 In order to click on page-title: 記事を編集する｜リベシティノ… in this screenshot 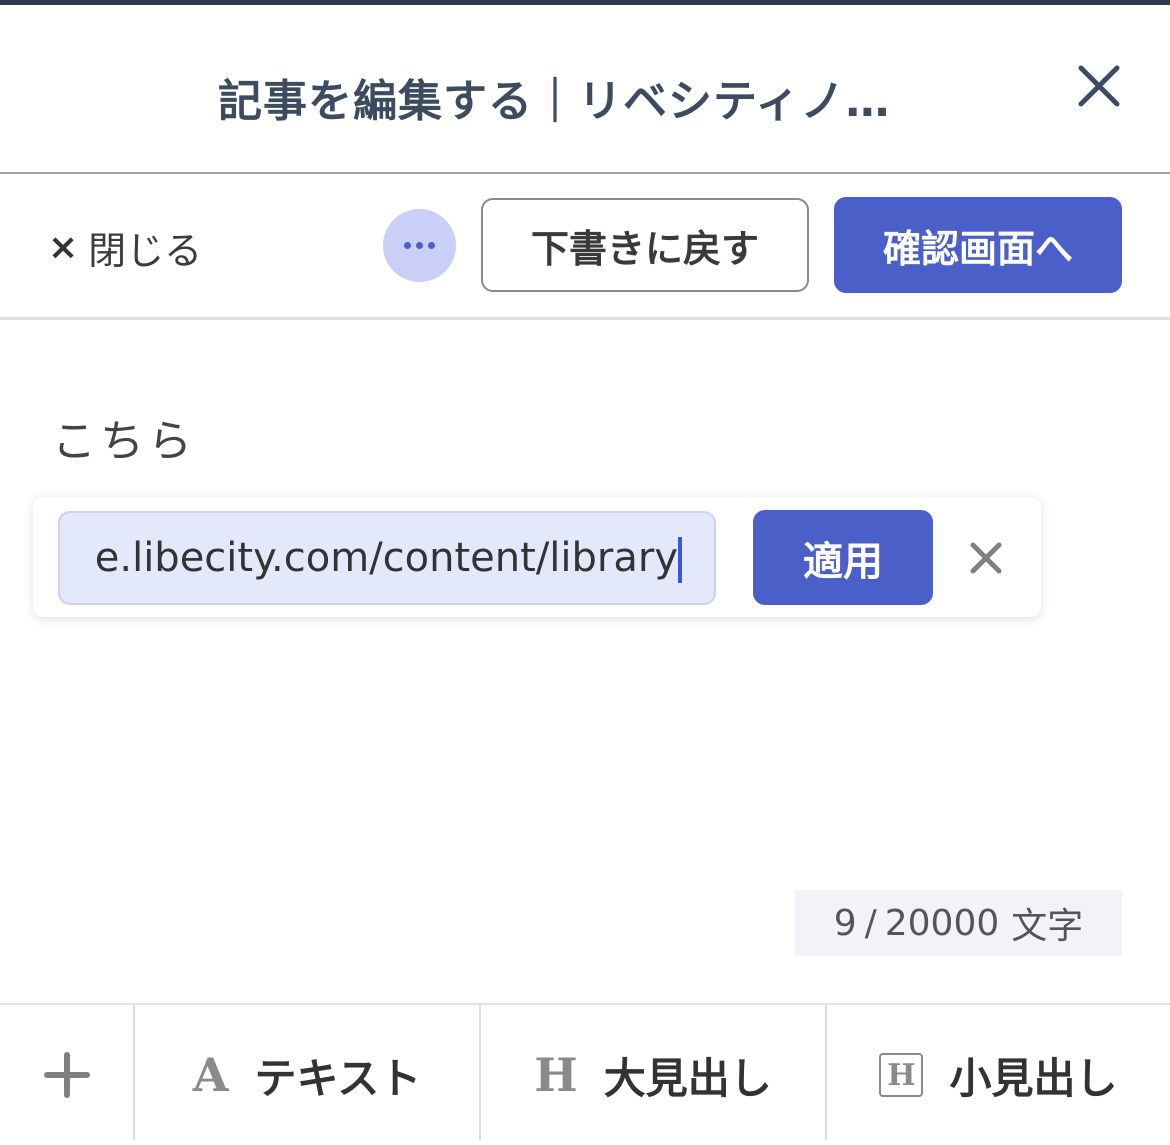, I will do `click(554, 101)`.